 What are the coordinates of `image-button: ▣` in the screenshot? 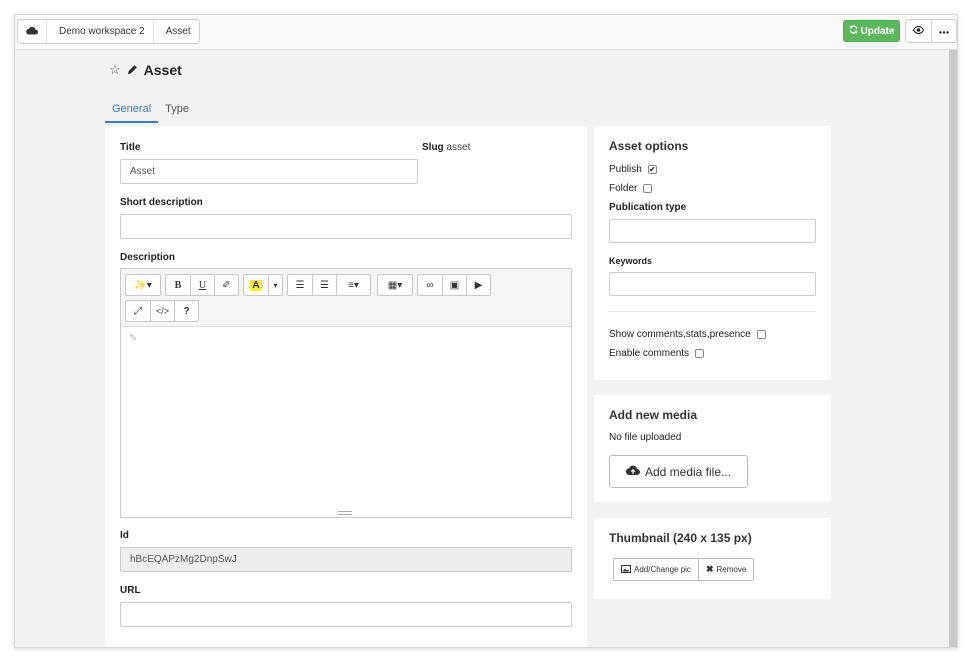 It's located at (454, 285).